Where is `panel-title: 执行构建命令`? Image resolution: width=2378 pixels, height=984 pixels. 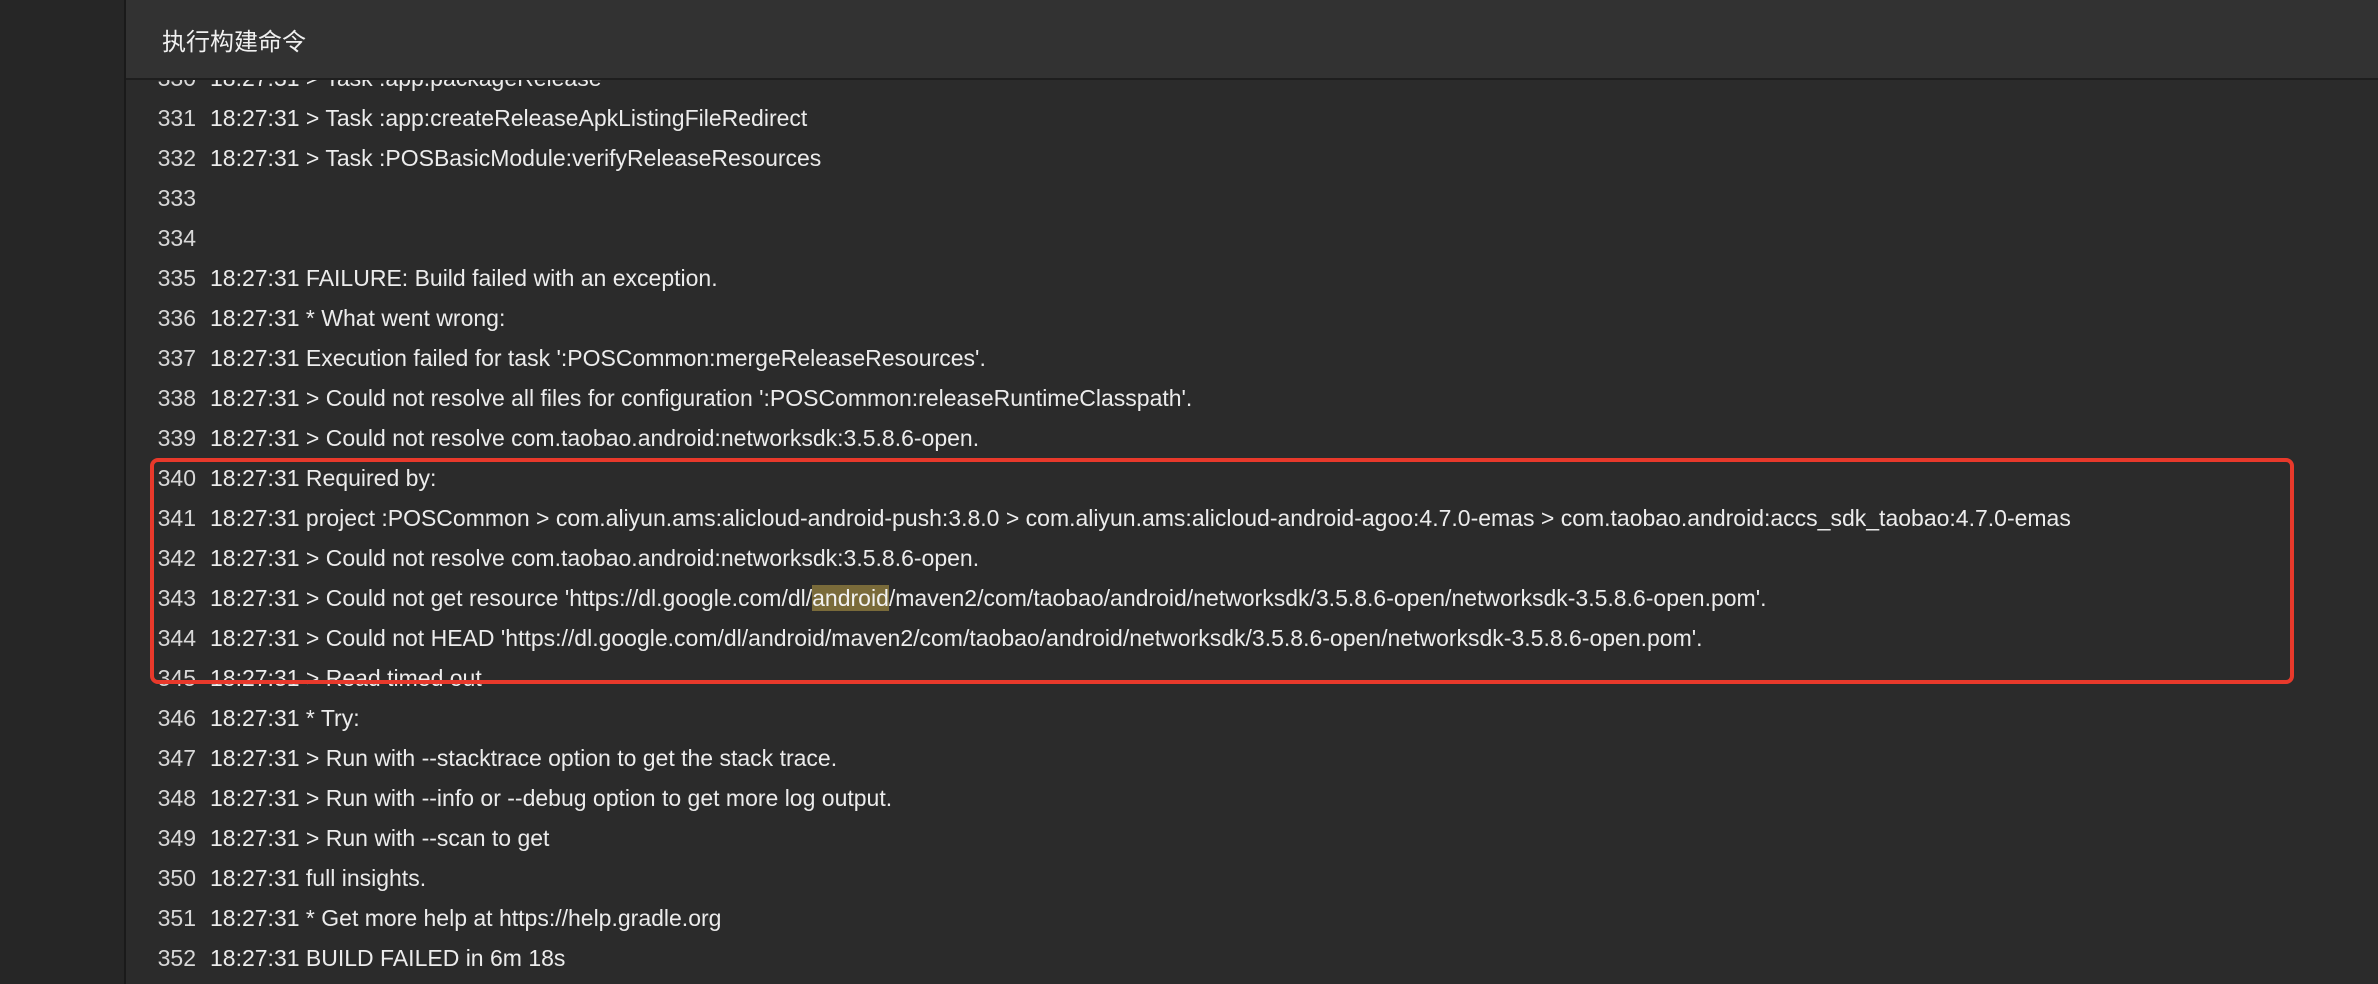
panel-title: 执行构建命令 is located at coordinates (234, 41).